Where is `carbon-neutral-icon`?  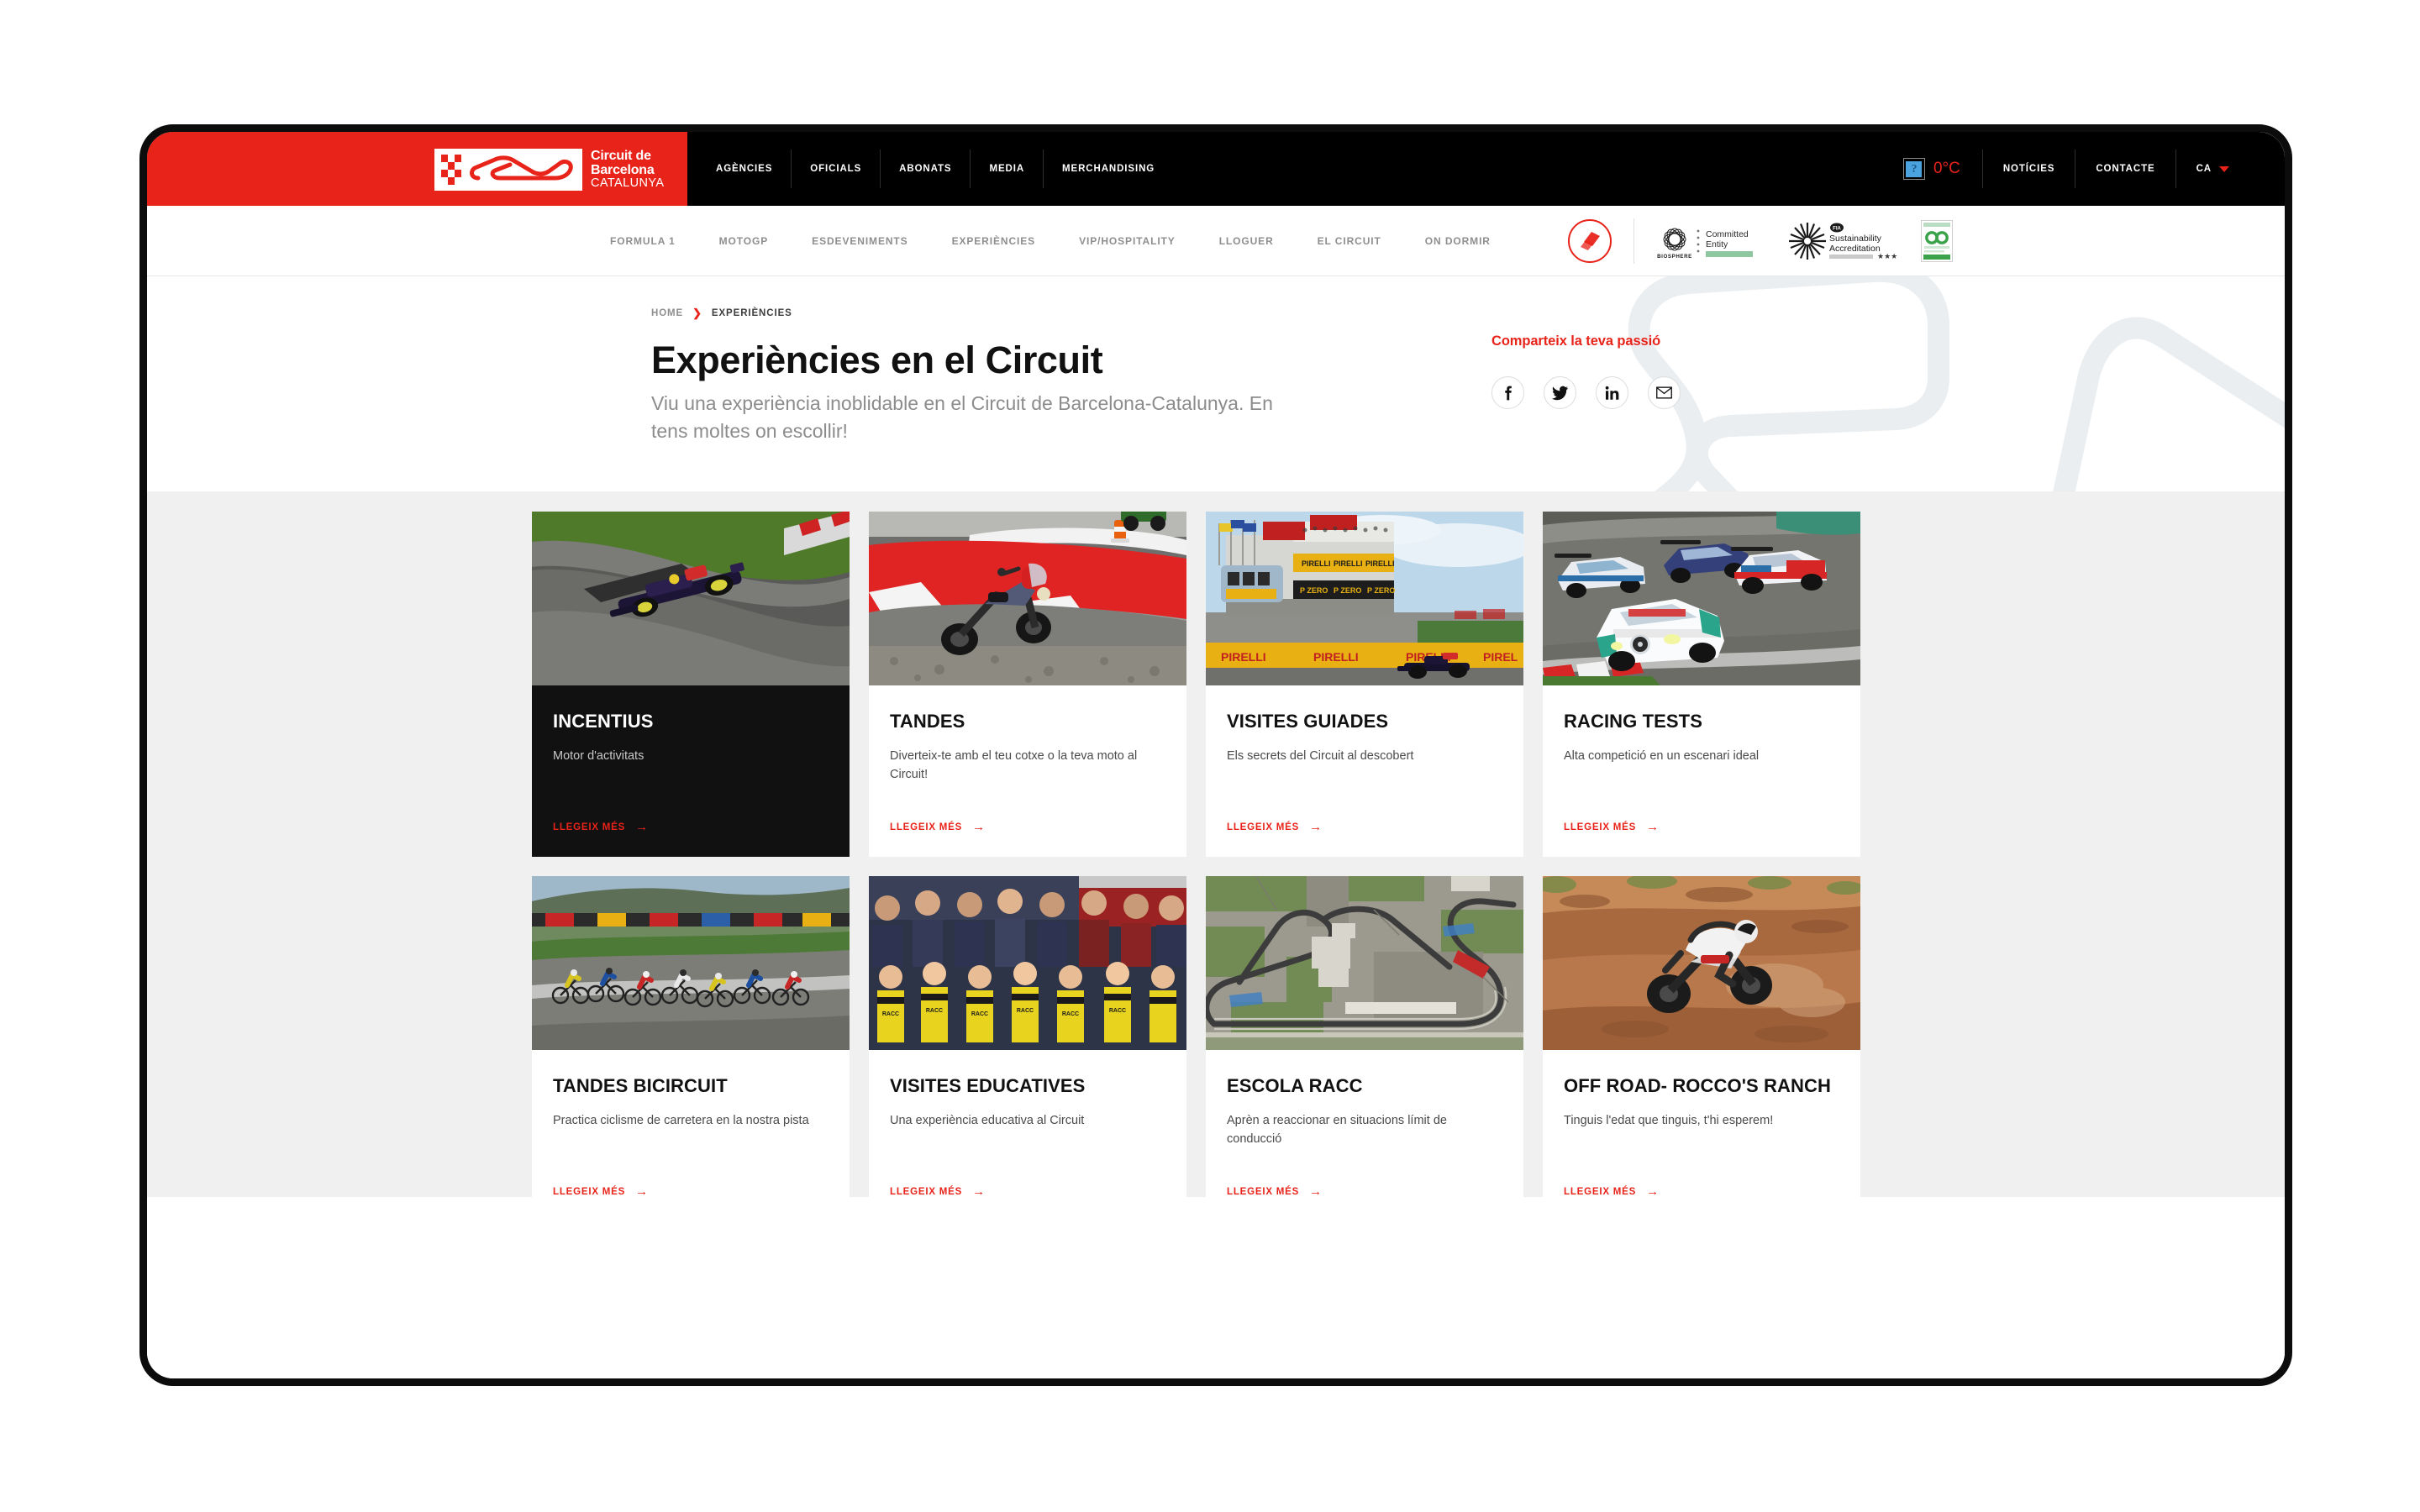
carbon-neutral-icon is located at coordinates (1937, 240).